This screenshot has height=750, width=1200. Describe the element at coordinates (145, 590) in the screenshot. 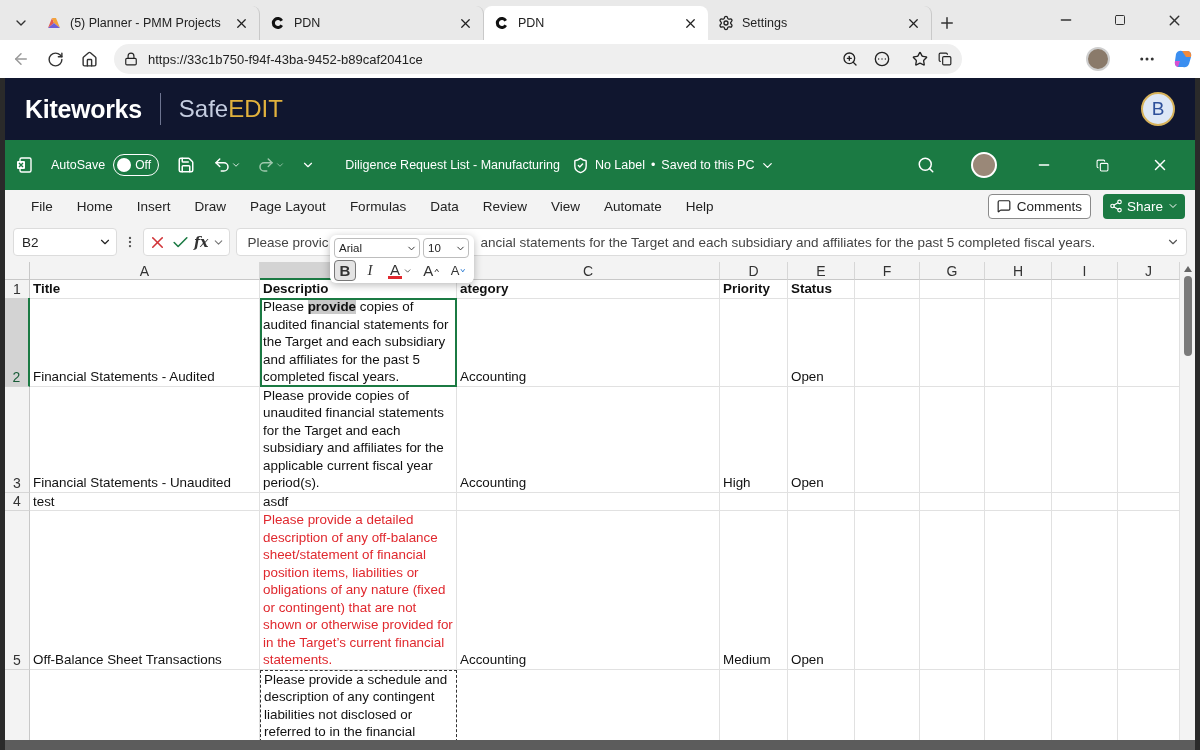

I see `table-cell: Off-Balance Sheet Transactions` at that location.